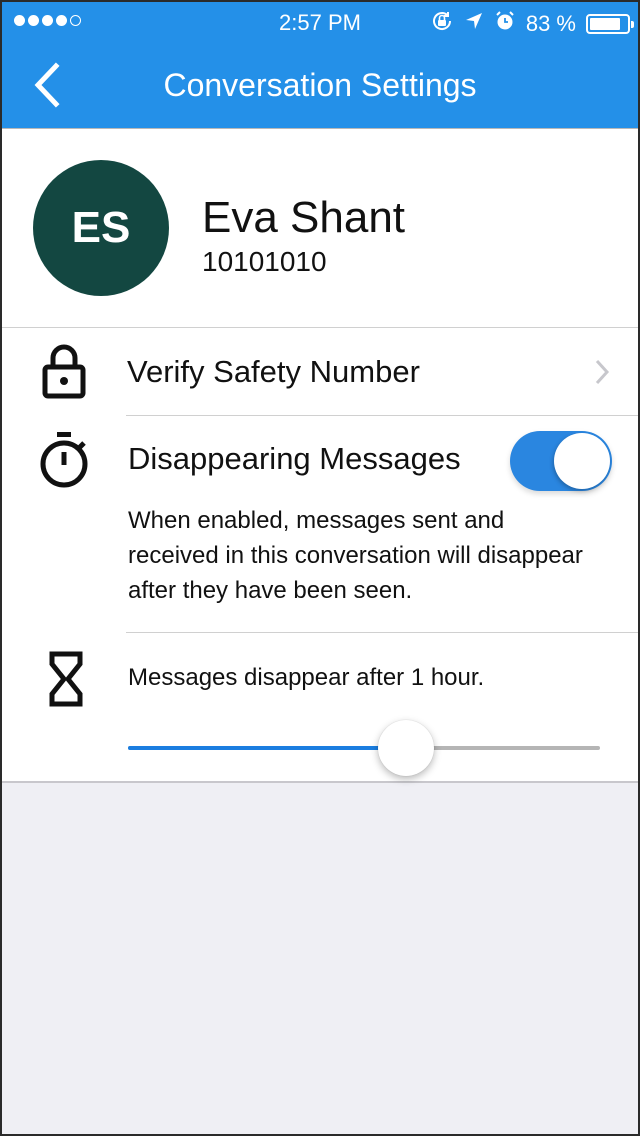  I want to click on disappearing-messages-toggle, so click(561, 461).